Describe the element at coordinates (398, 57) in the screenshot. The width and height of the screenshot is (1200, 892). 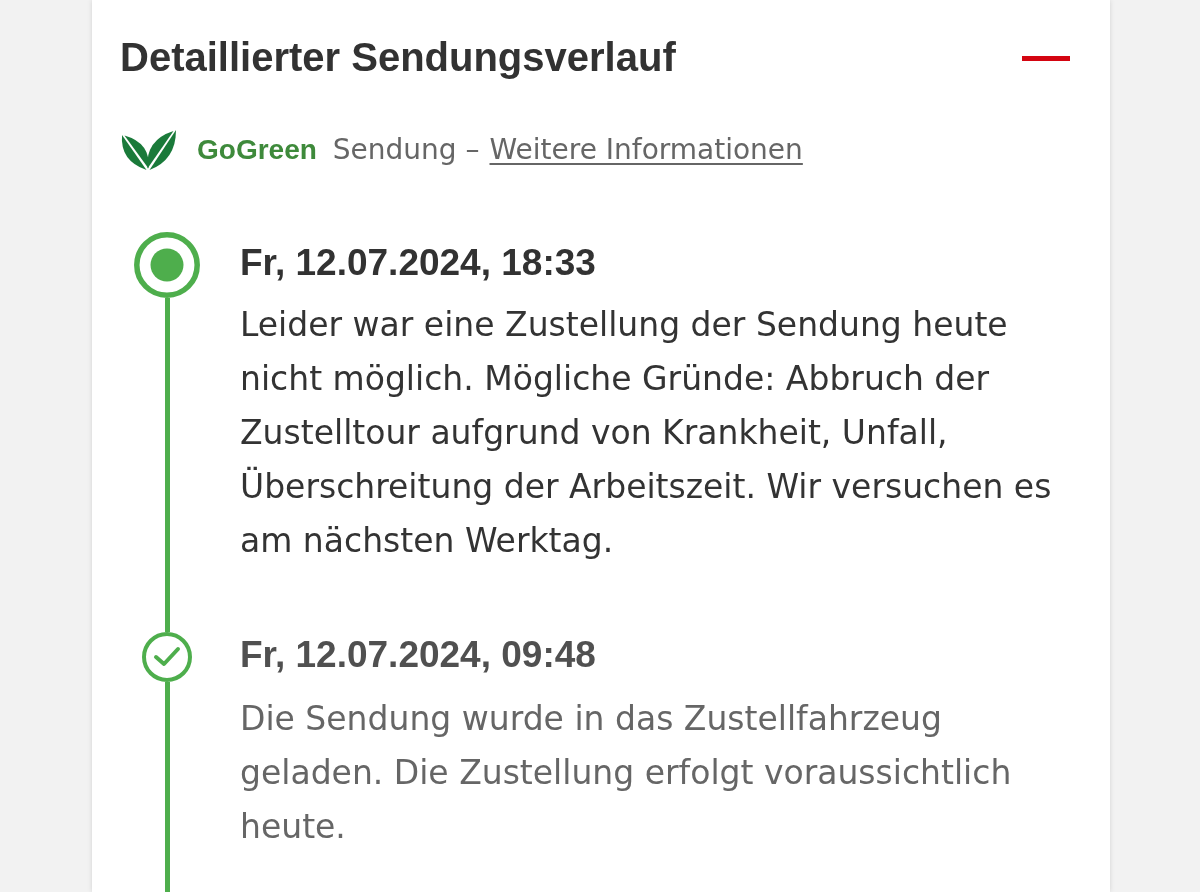
I see `panel-title: Detaillierter Sendungsverlauf` at that location.